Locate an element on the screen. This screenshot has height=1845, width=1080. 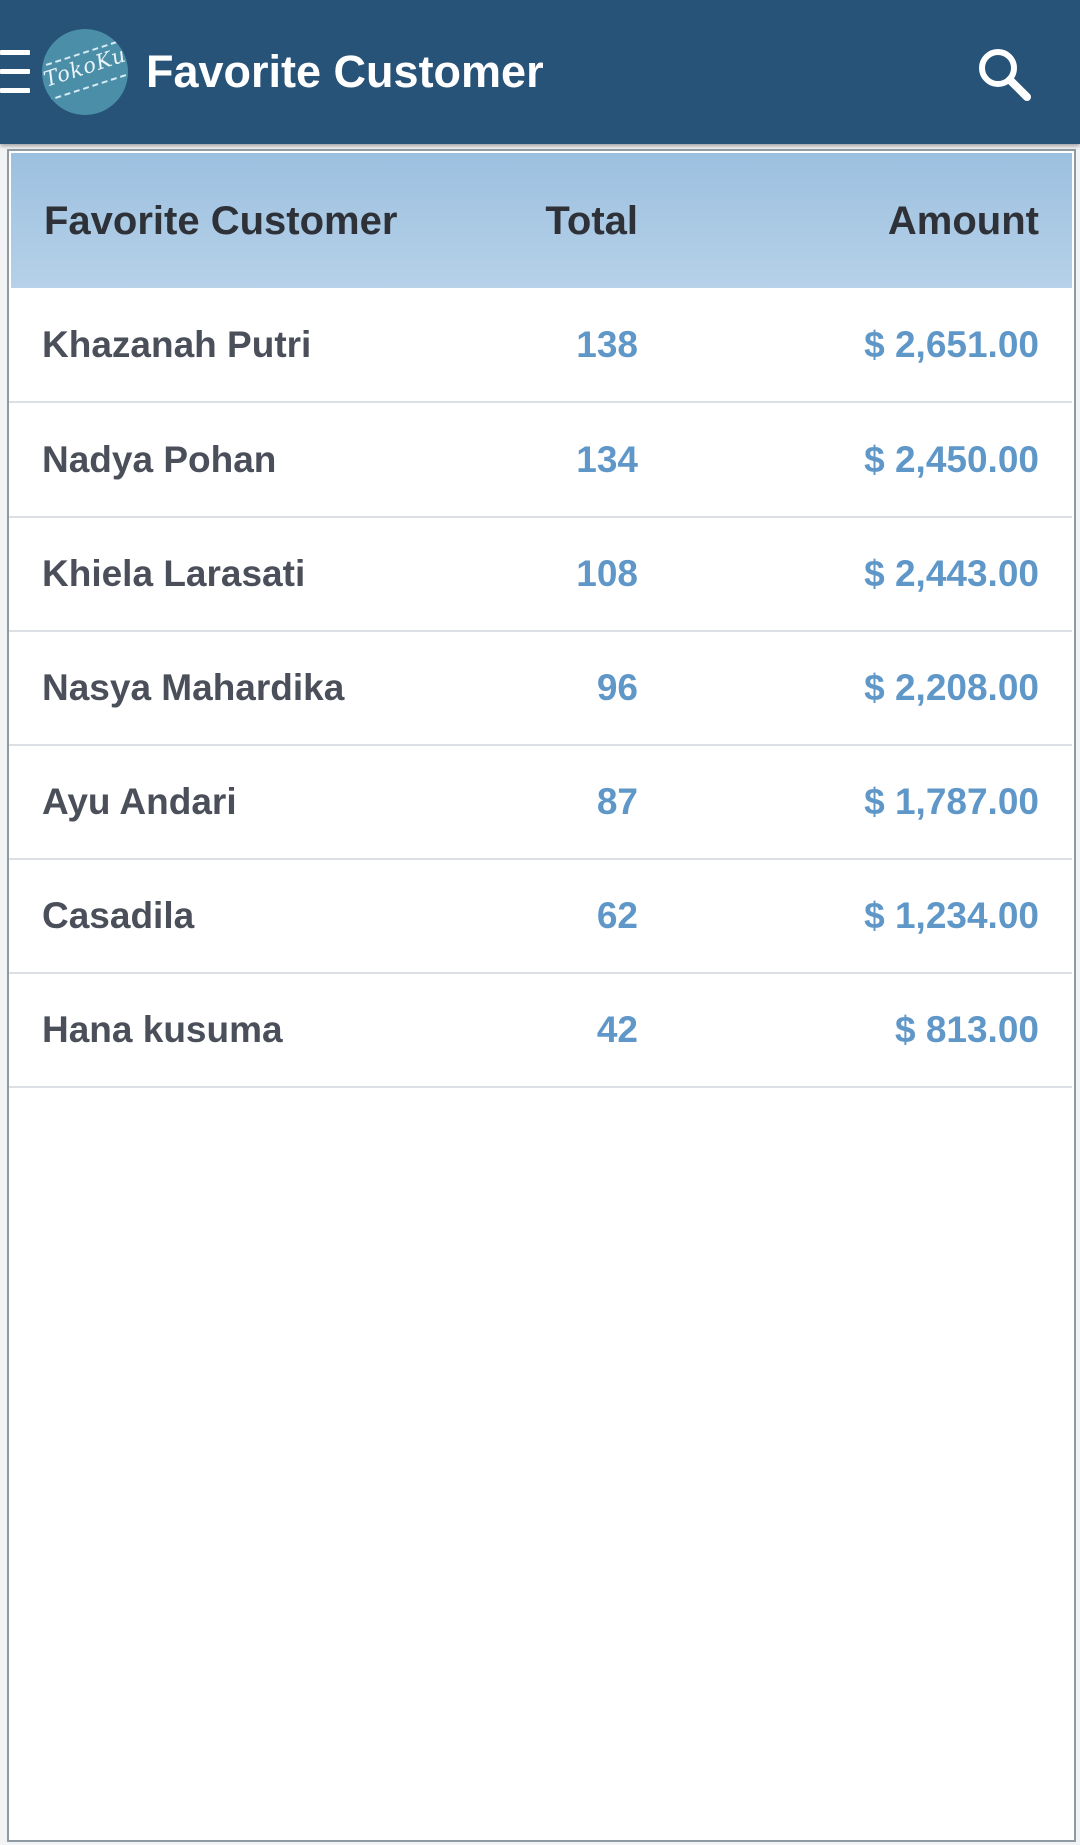
customer-total: 108 is located at coordinates (607, 573).